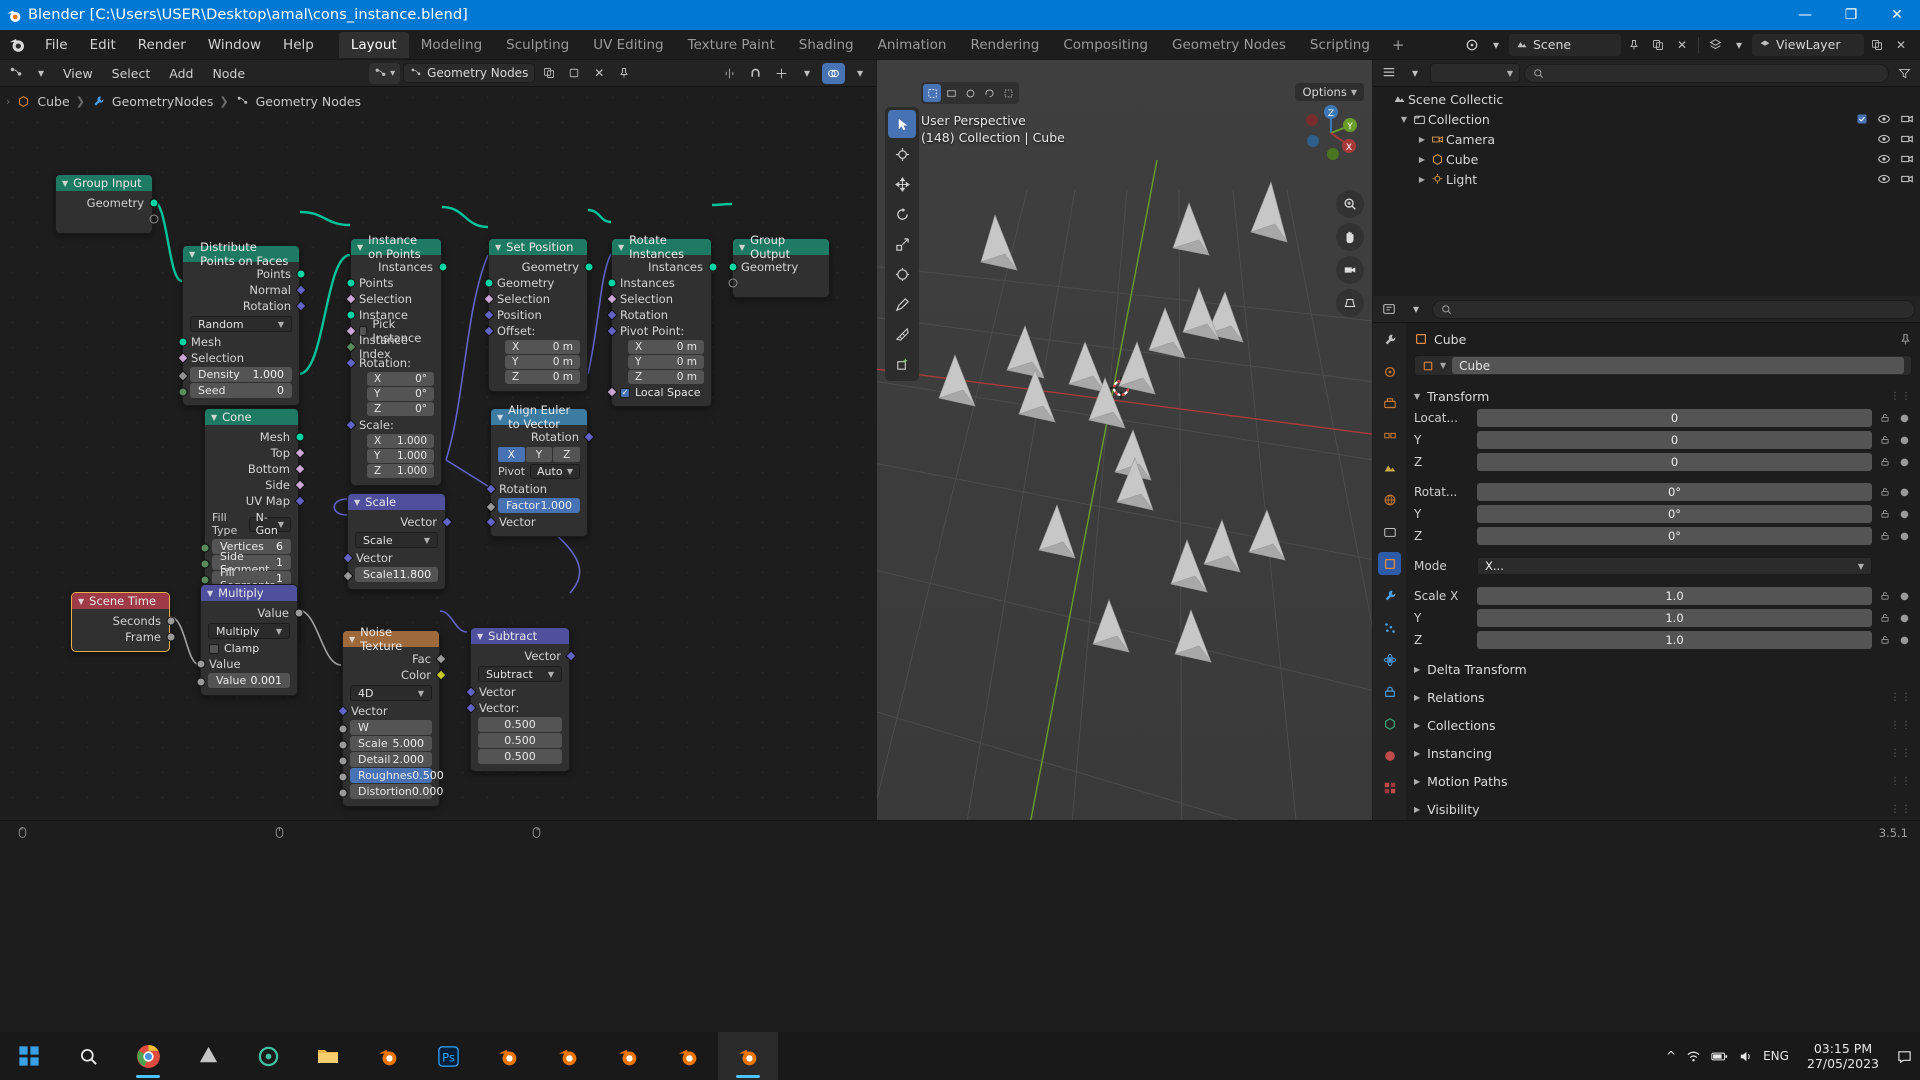 This screenshot has height=1080, width=1920. What do you see at coordinates (251, 417) in the screenshot?
I see `node-header: ▼ Cone` at bounding box center [251, 417].